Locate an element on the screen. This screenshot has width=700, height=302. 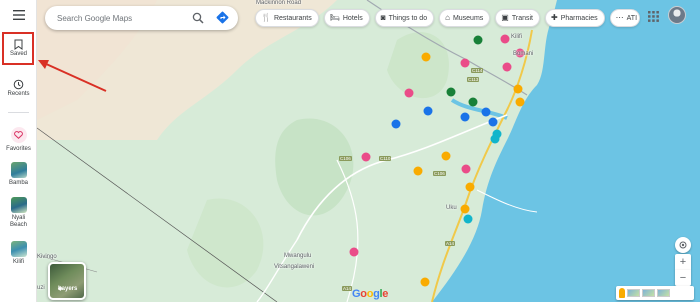
search-box is located at coordinates (141, 18).